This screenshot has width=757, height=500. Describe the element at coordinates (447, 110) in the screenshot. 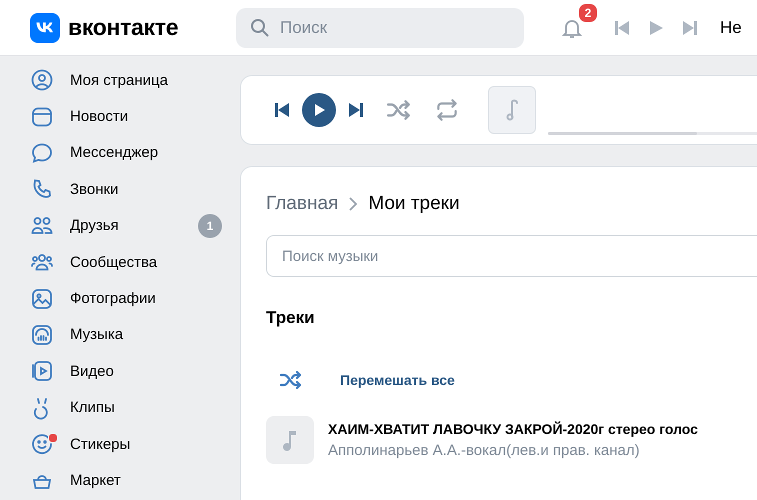

I see `repeat-icon` at that location.